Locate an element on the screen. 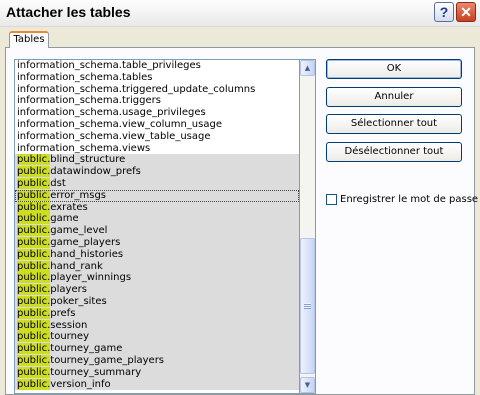 The height and width of the screenshot is (395, 480). table-list-item: information_schema.triggers is located at coordinates (157, 101).